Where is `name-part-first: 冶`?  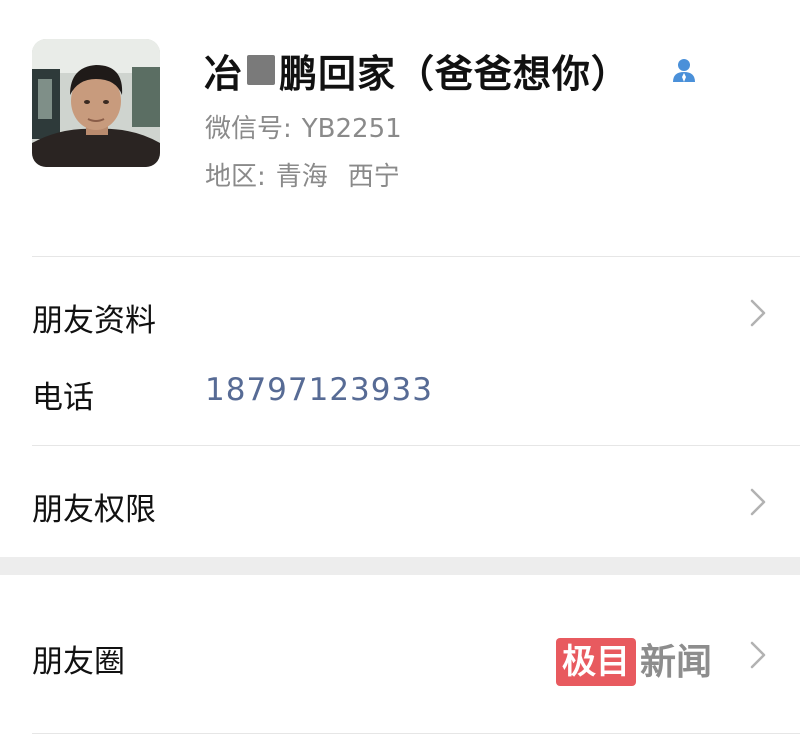
name-part-first: 冶 is located at coordinates (224, 73).